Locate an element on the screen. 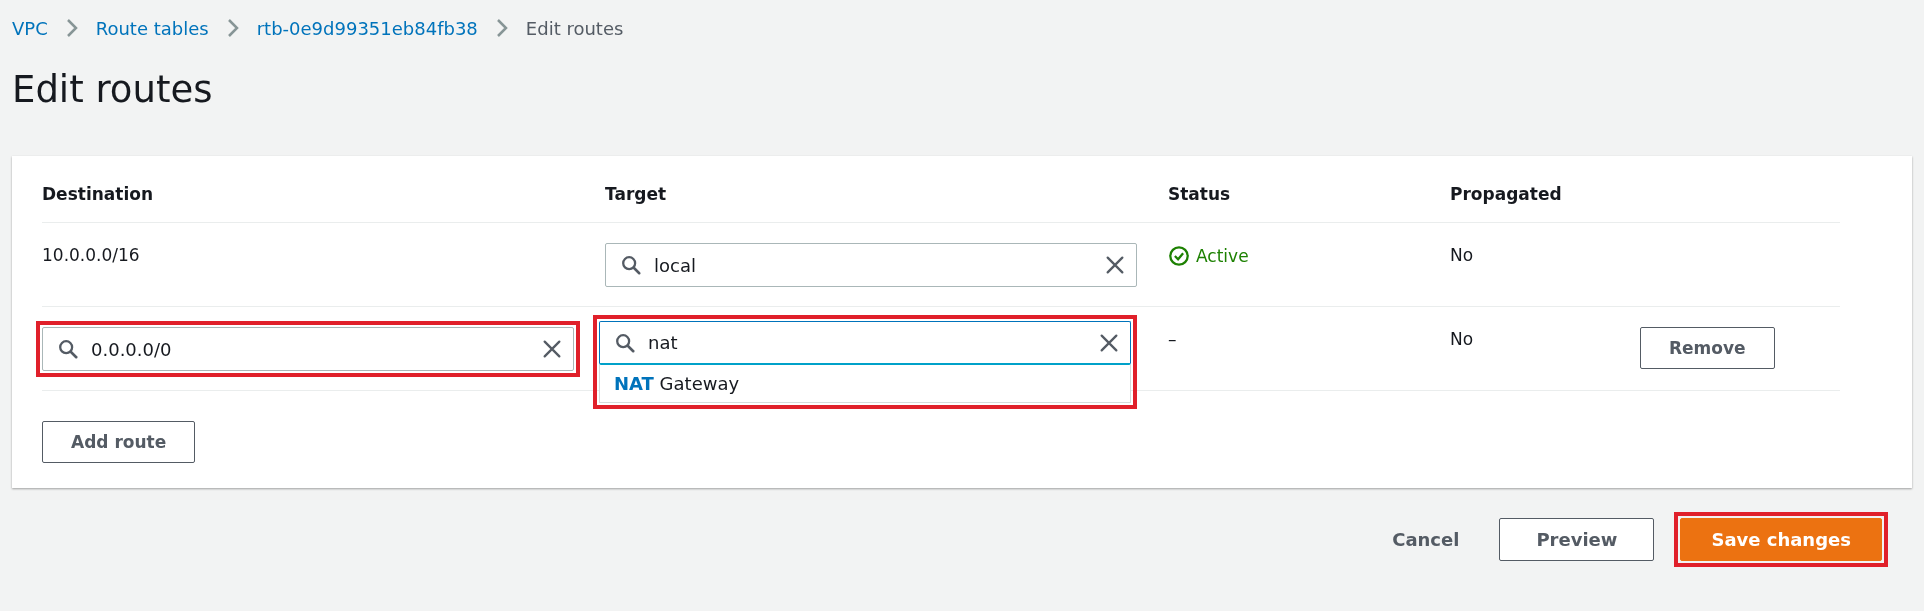  status-text: Active is located at coordinates (1222, 256).